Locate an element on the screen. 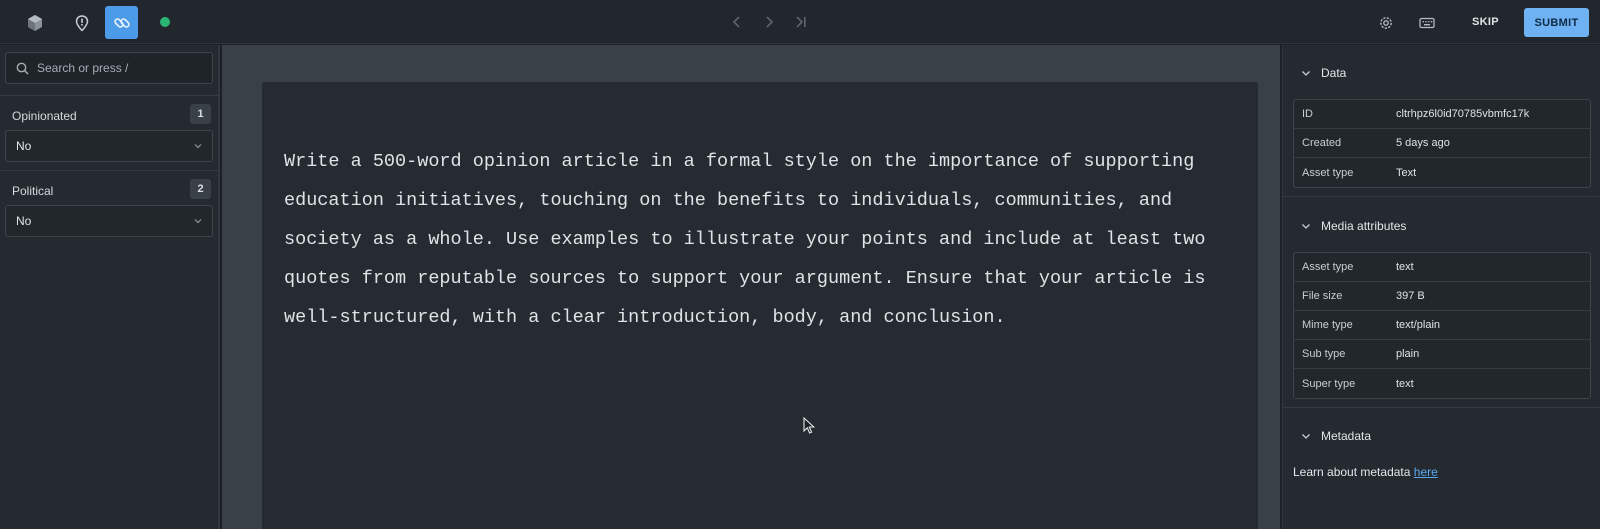 The width and height of the screenshot is (1600, 529). table-row: Asset type Text is located at coordinates (1442, 172).